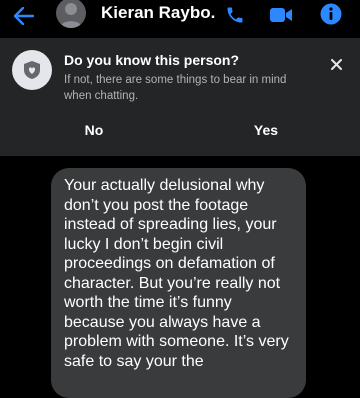  I want to click on phone-icon, so click(235, 15).